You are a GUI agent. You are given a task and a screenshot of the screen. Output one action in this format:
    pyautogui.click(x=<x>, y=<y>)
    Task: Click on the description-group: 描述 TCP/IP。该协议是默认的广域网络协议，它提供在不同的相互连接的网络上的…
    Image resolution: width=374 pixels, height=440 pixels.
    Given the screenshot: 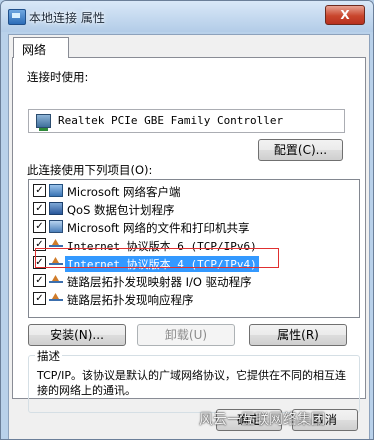 What is the action you would take?
    pyautogui.click(x=194, y=380)
    